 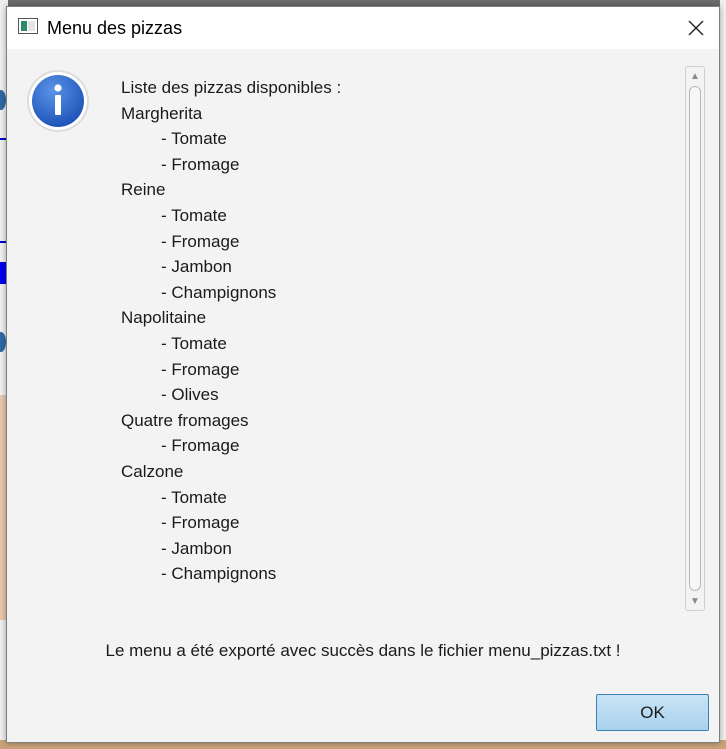 What do you see at coordinates (723, 374) in the screenshot?
I see `background-window-edge` at bounding box center [723, 374].